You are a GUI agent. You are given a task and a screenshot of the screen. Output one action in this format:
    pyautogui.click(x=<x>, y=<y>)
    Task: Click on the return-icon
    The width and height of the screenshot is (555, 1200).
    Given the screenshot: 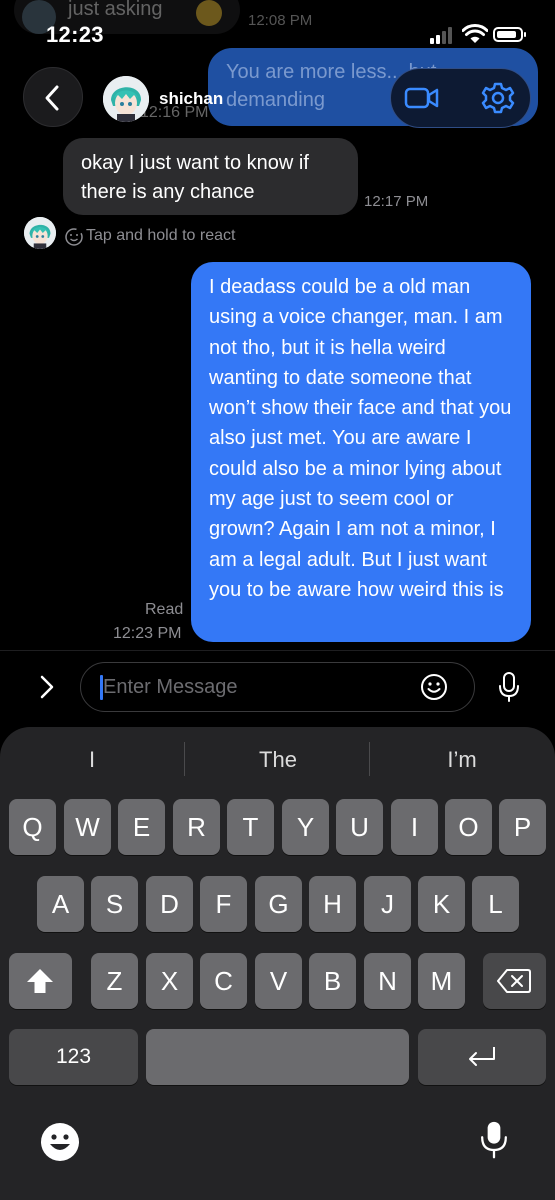 What is the action you would take?
    pyautogui.click(x=482, y=1056)
    